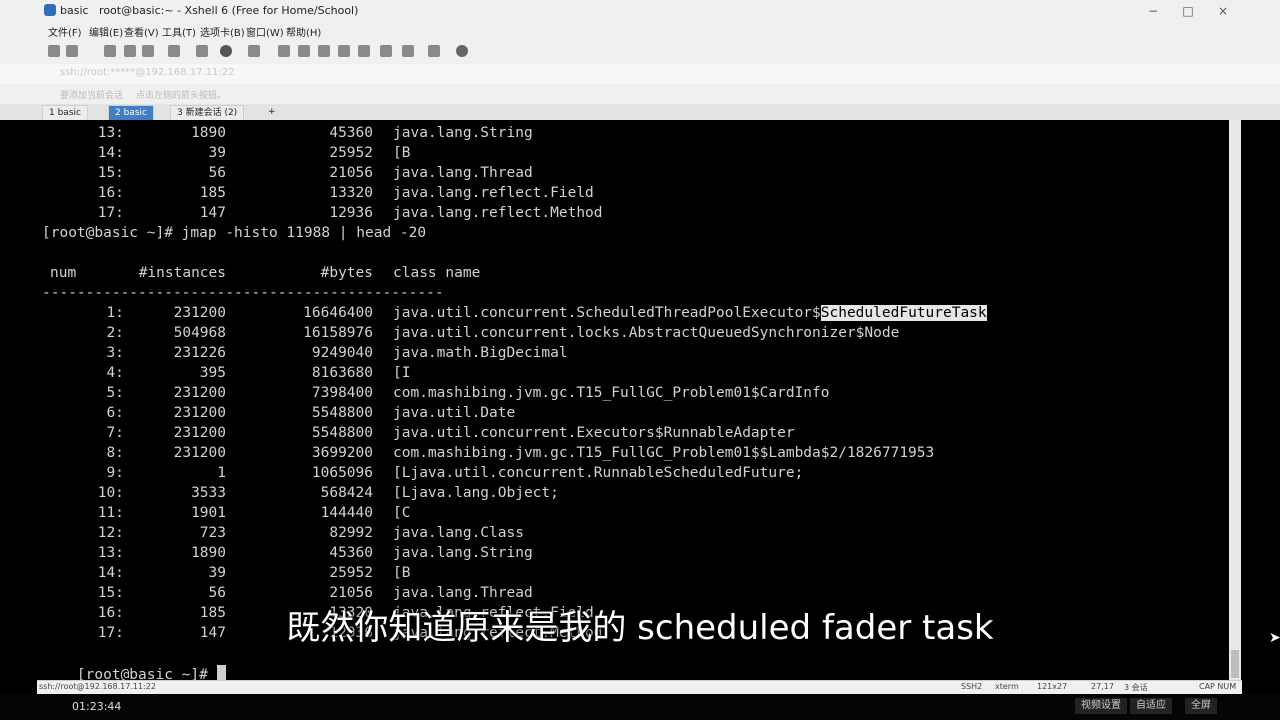 The height and width of the screenshot is (720, 1280). I want to click on open-folder-icon, so click(72, 51).